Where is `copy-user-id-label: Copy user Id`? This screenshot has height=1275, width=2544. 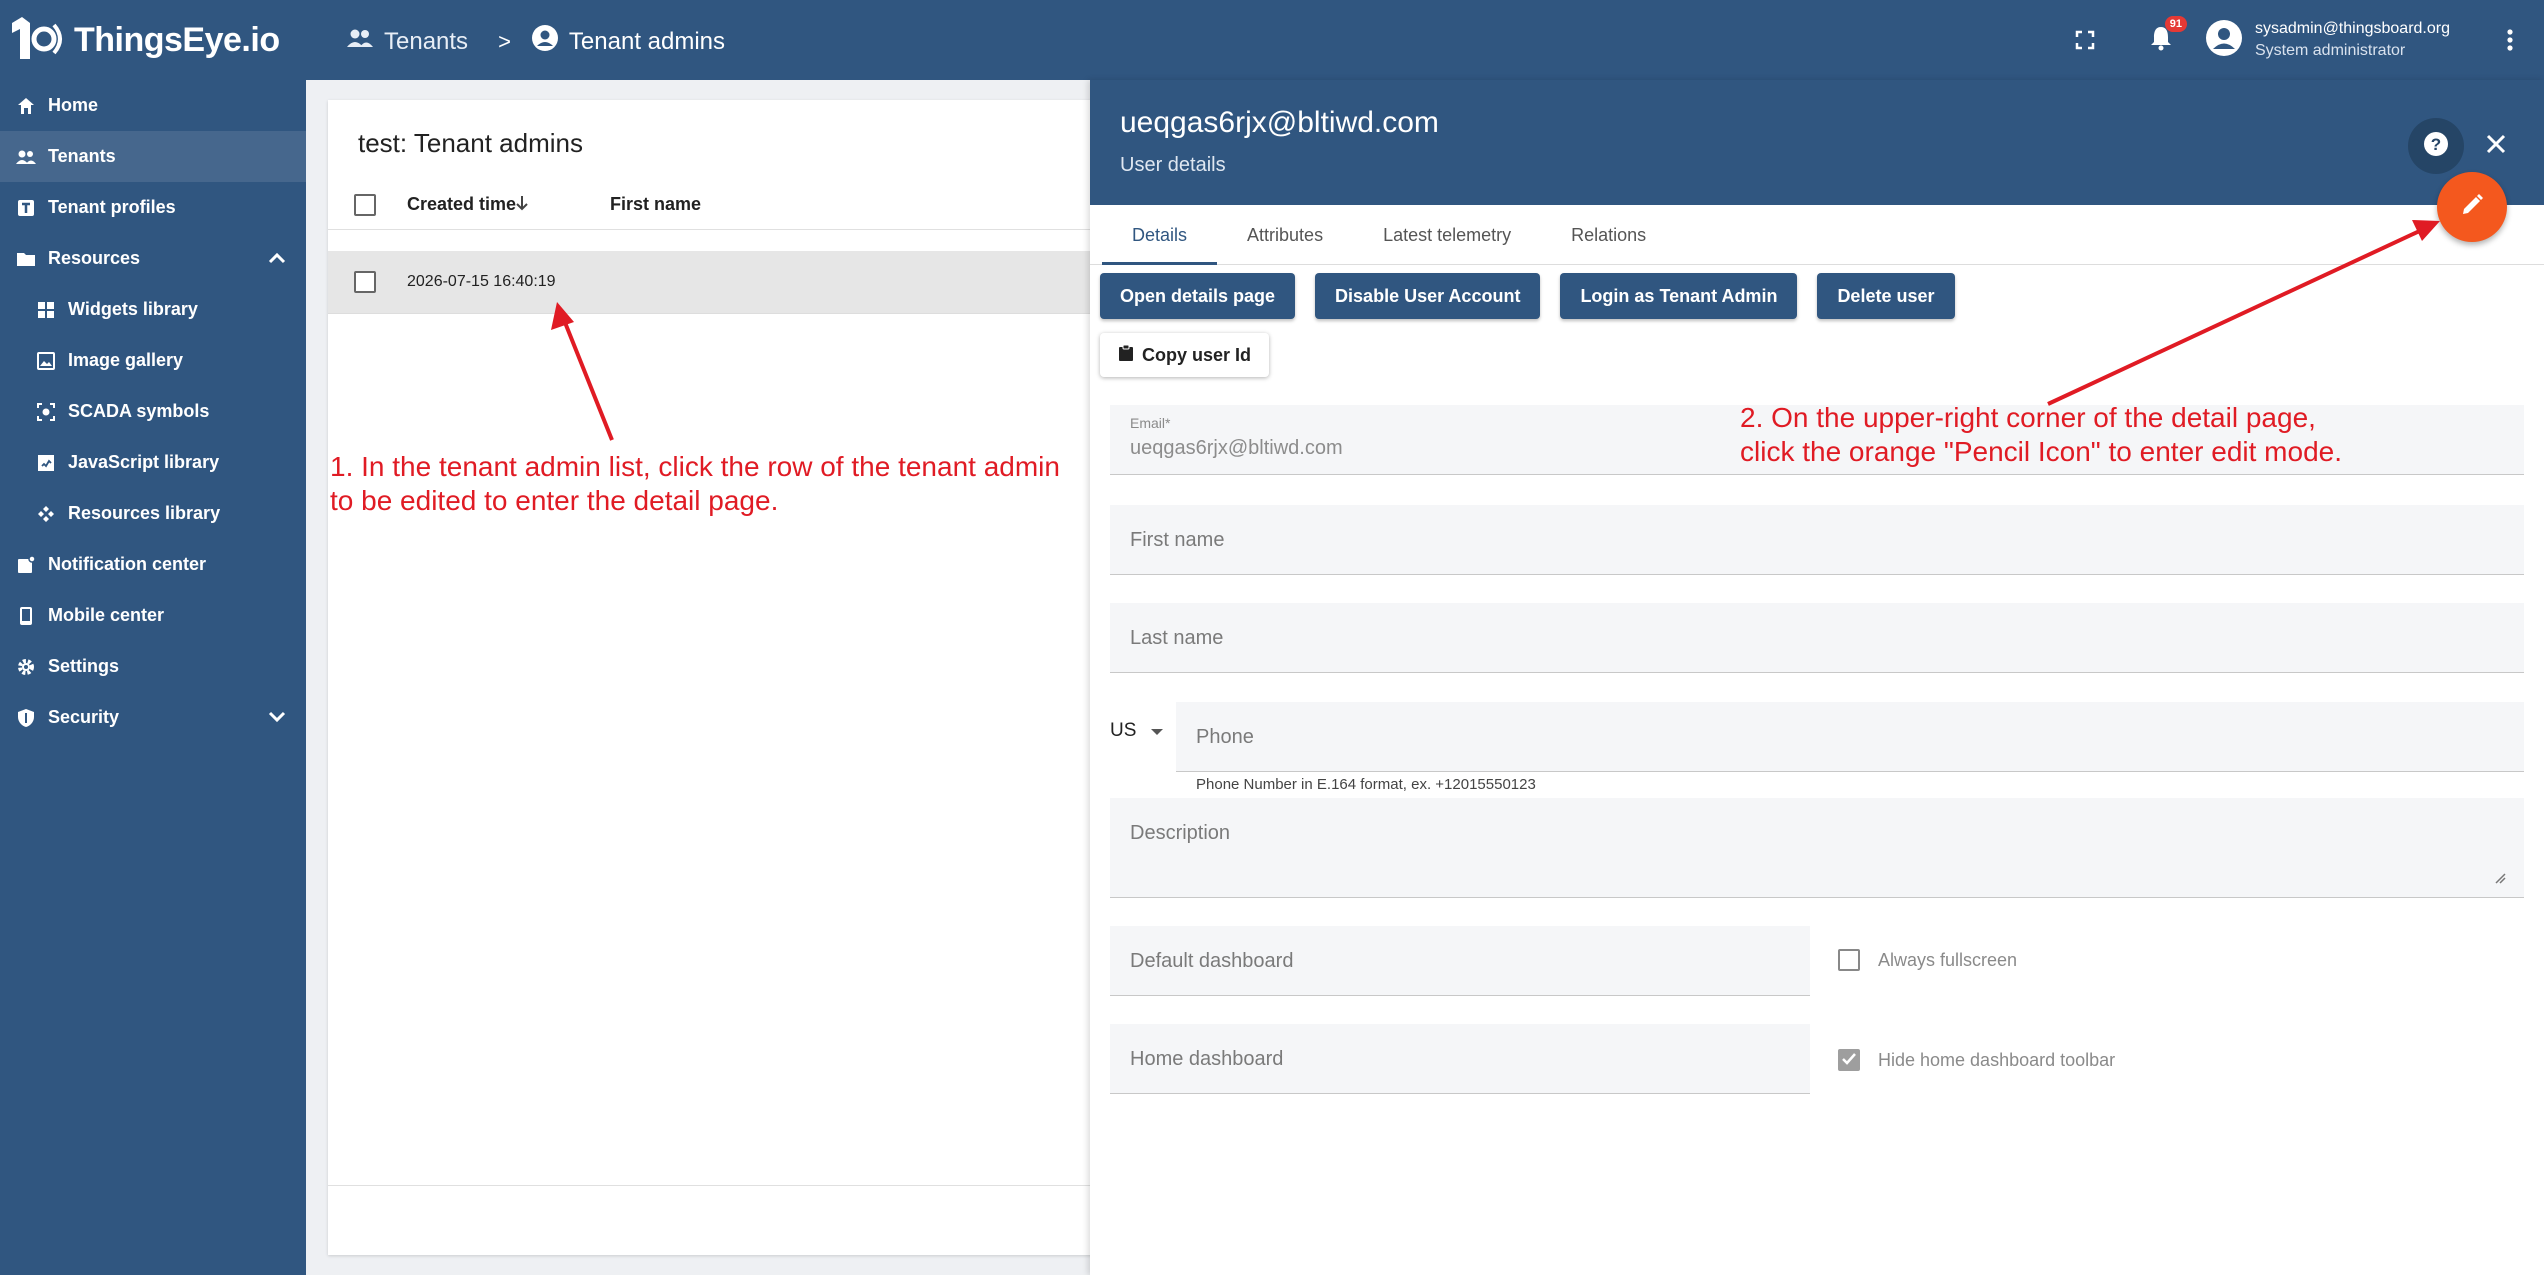 copy-user-id-label: Copy user Id is located at coordinates (1197, 354).